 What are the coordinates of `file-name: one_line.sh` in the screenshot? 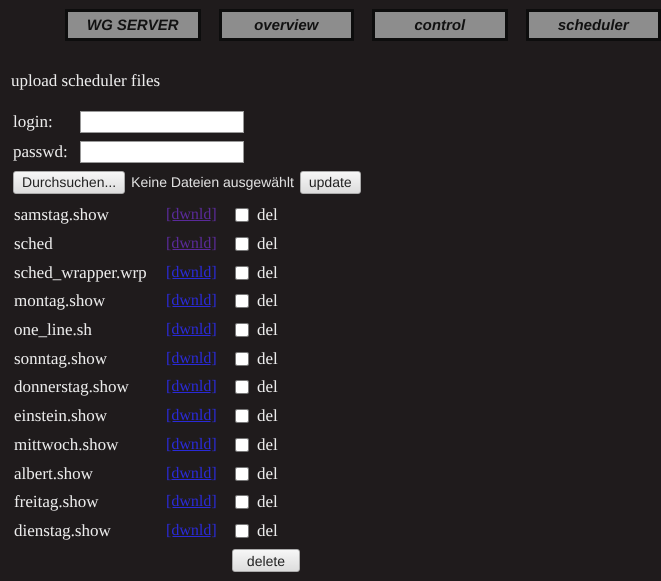 It's located at (53, 330).